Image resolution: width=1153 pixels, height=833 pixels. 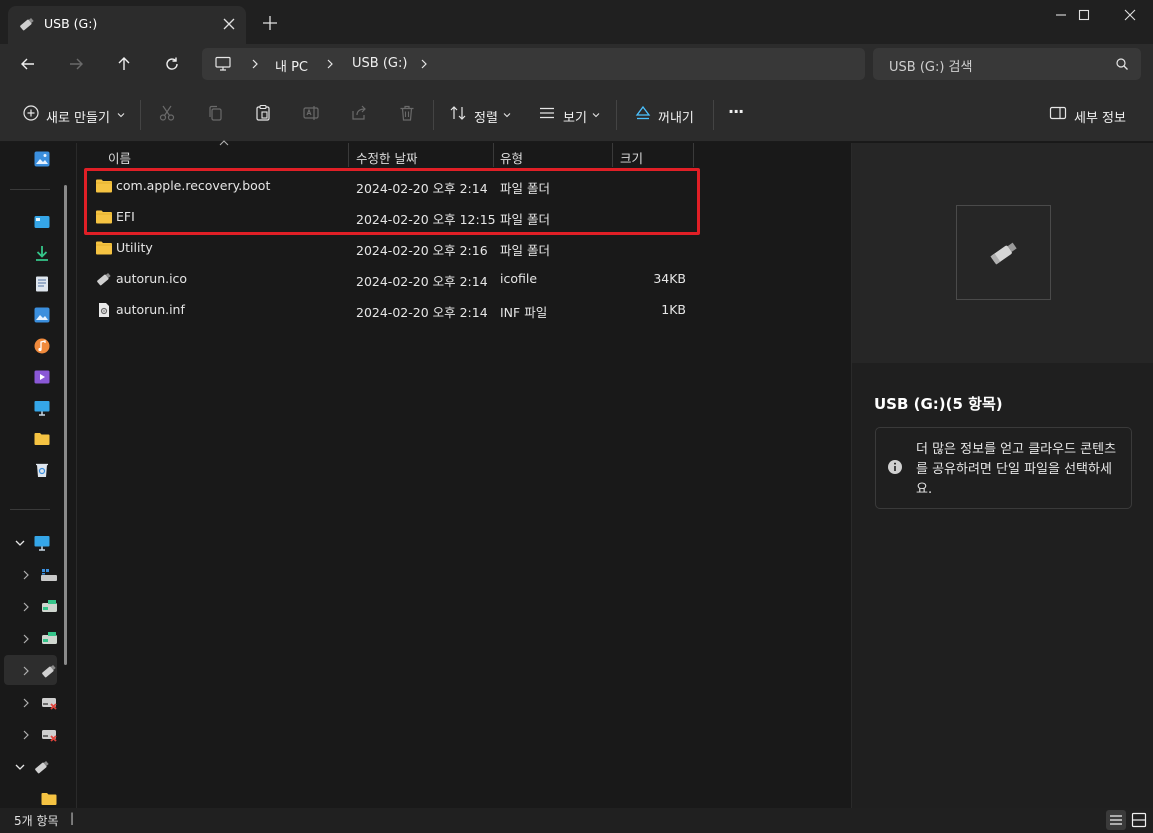 What do you see at coordinates (42, 346) in the screenshot?
I see `music-icon` at bounding box center [42, 346].